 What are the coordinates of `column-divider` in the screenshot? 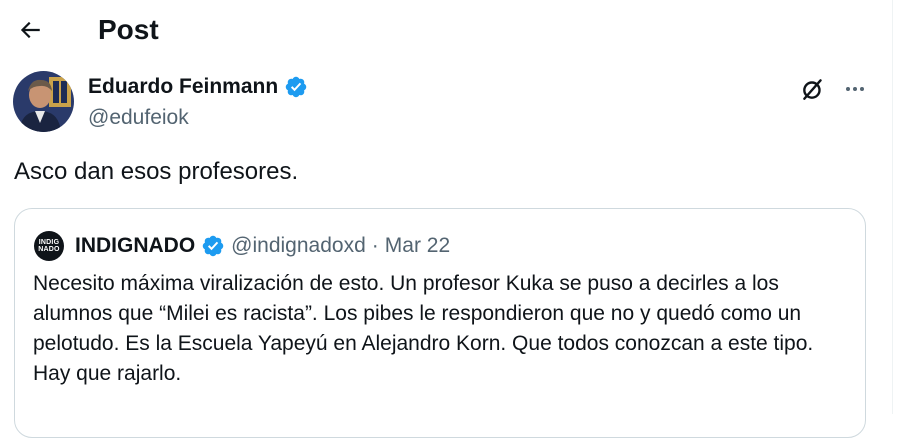 It's located at (892, 207).